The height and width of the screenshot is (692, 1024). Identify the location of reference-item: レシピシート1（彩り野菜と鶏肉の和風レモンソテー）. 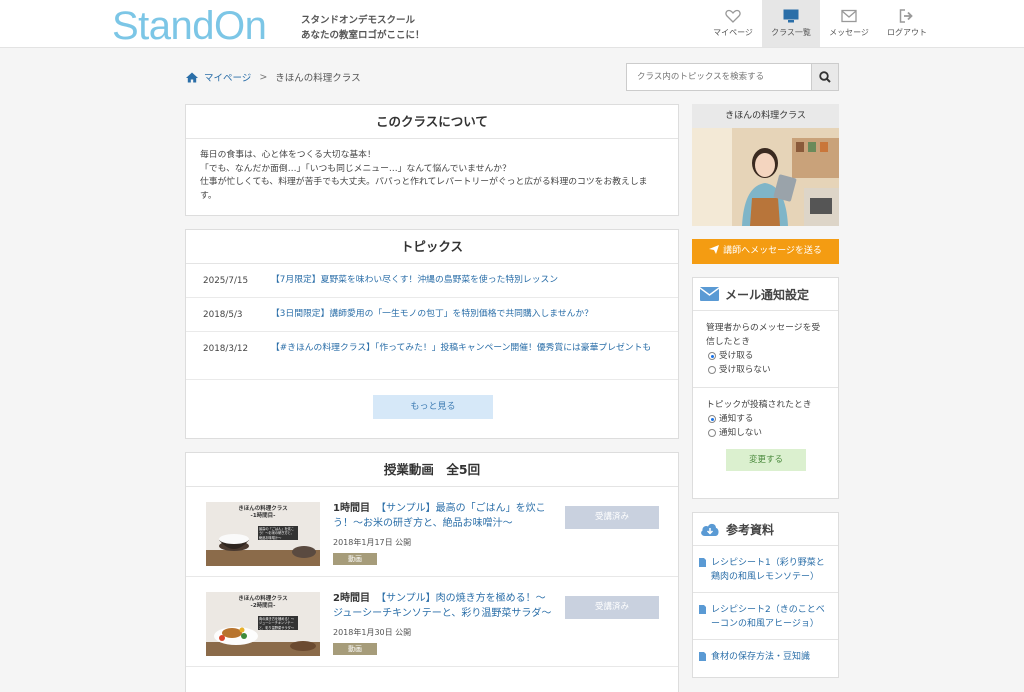
(765, 569).